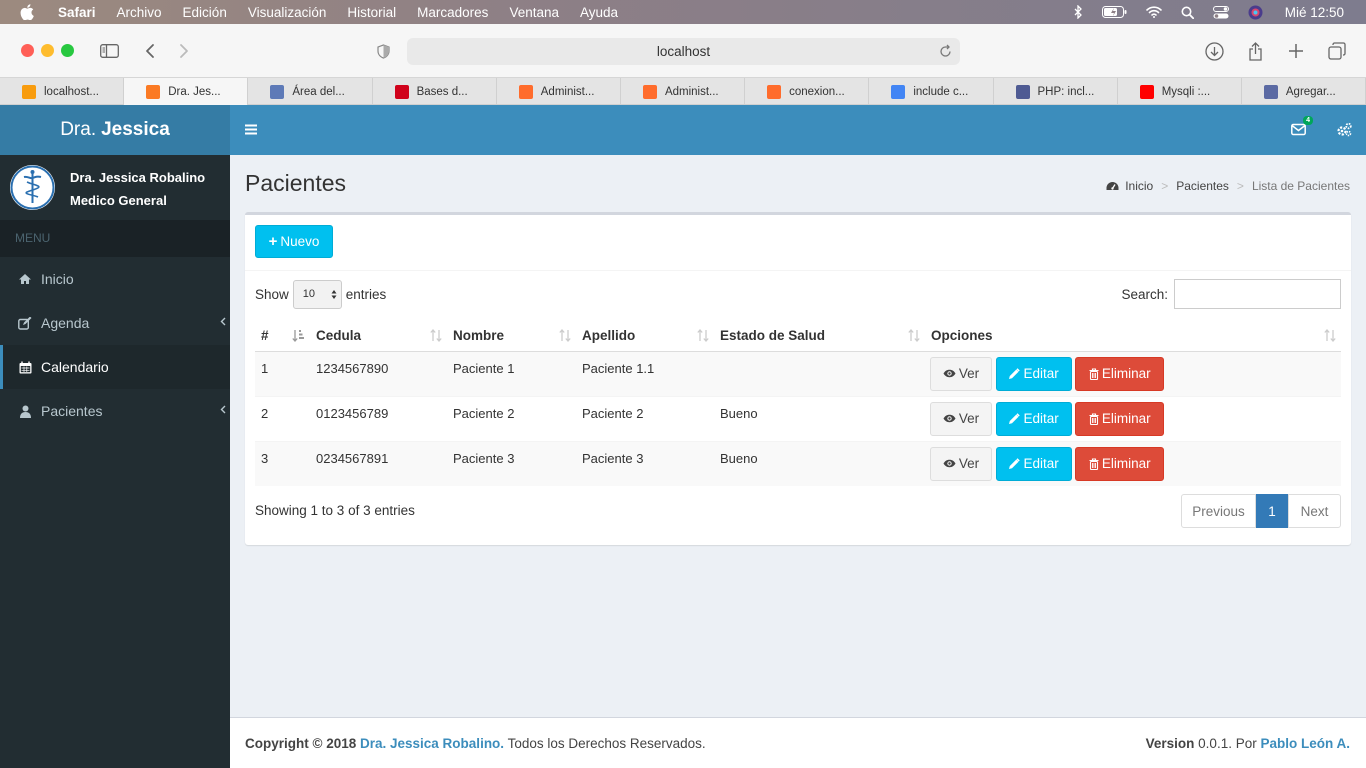 This screenshot has width=1366, height=768. Describe the element at coordinates (383, 51) in the screenshot. I see `privacy-shield-icon` at that location.